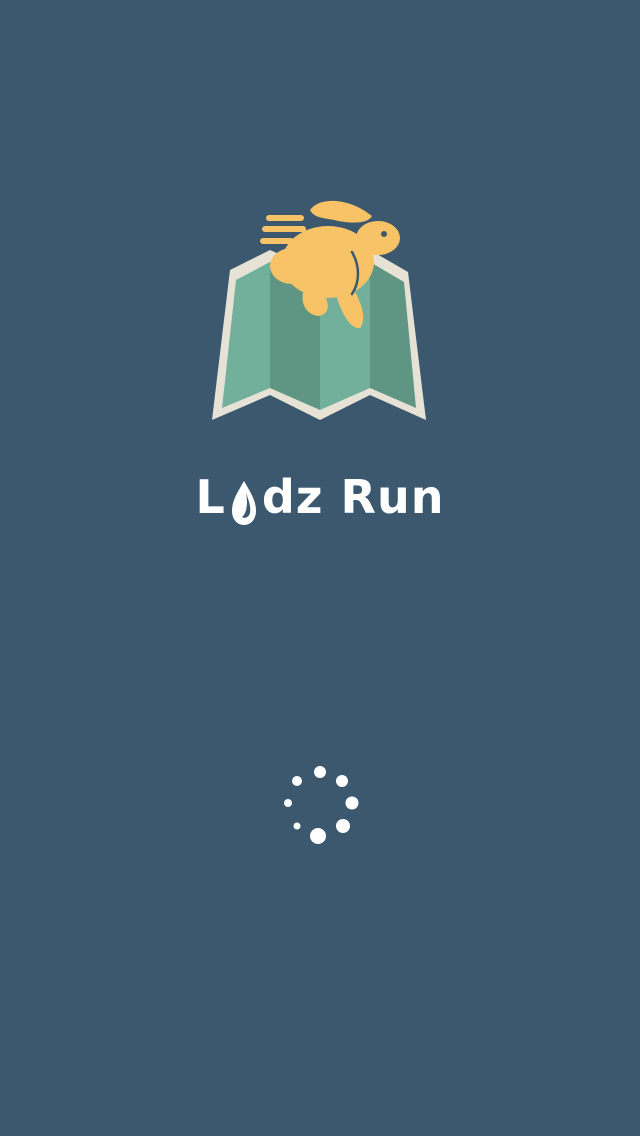 This screenshot has width=640, height=1136. Describe the element at coordinates (210, 497) in the screenshot. I see `app-title-prefix: L` at that location.